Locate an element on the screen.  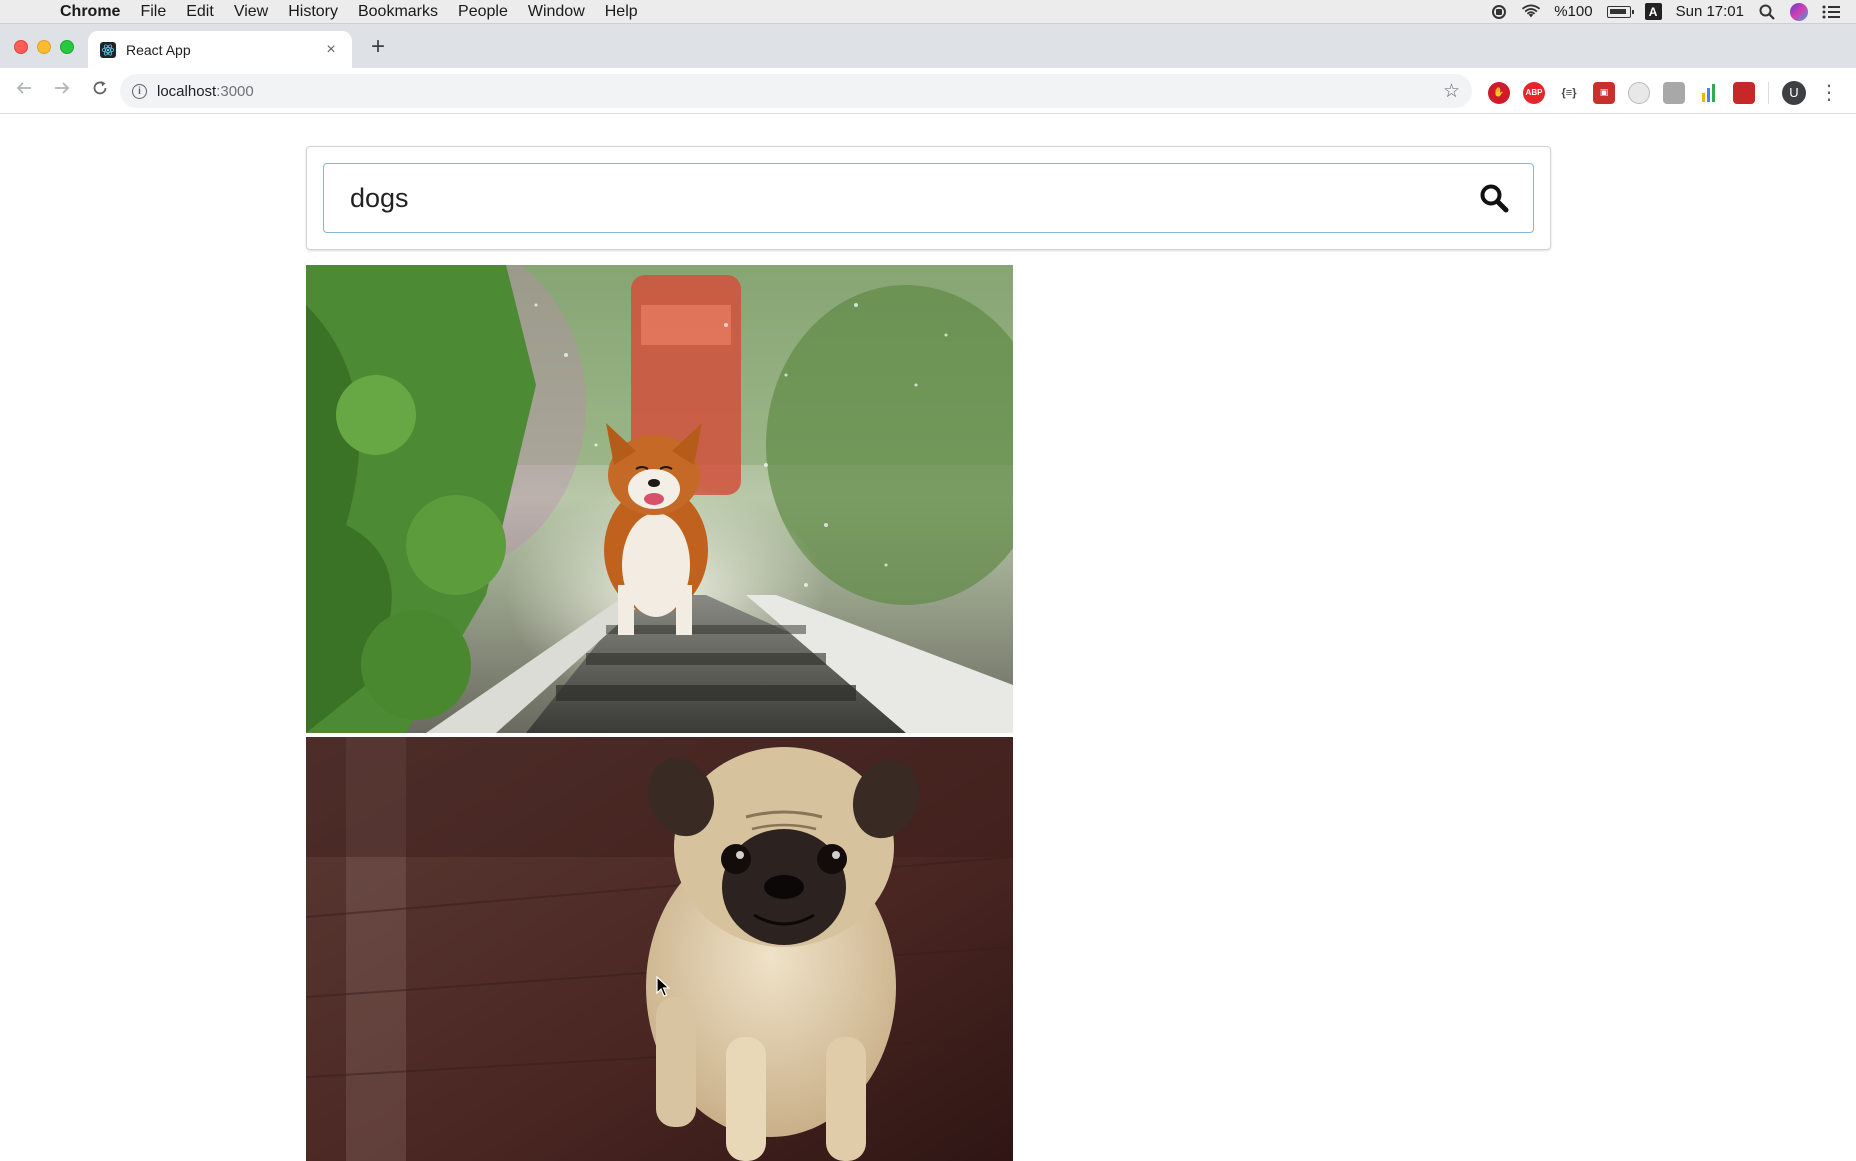
toolbar-divider is located at coordinates (1768, 92).